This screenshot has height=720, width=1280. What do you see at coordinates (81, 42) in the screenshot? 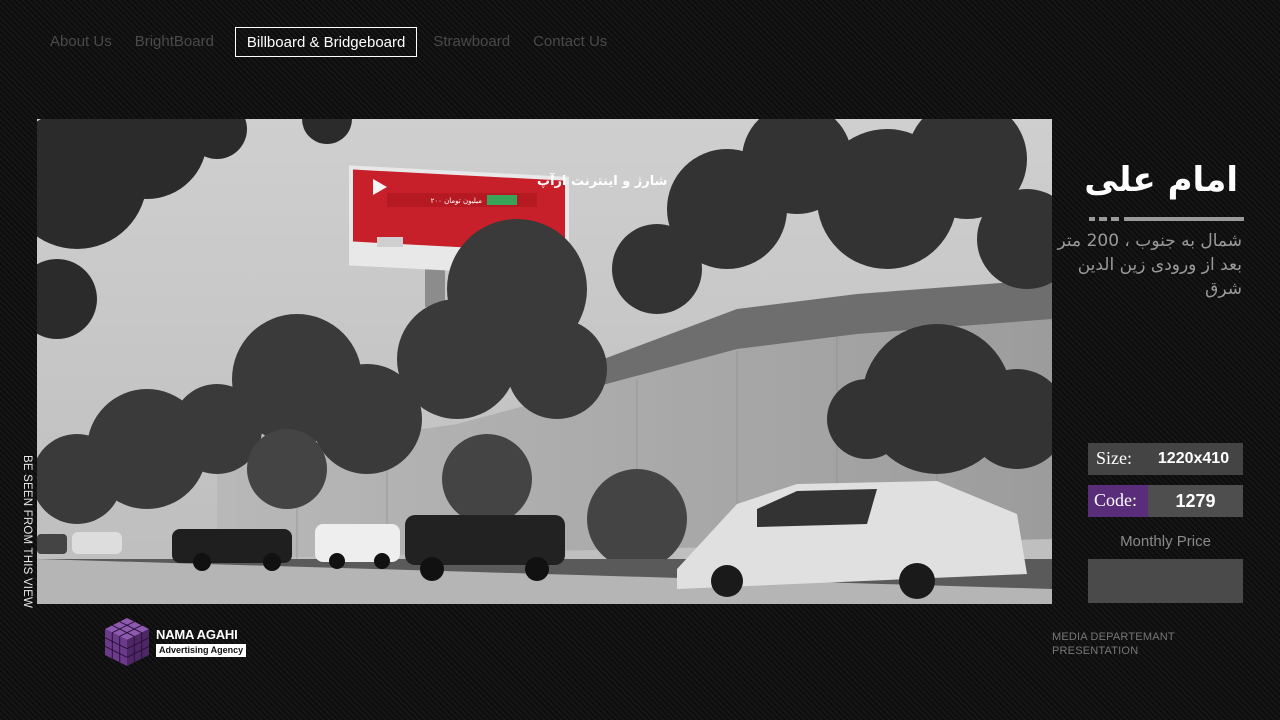
I see `nav-about-us: About Us` at bounding box center [81, 42].